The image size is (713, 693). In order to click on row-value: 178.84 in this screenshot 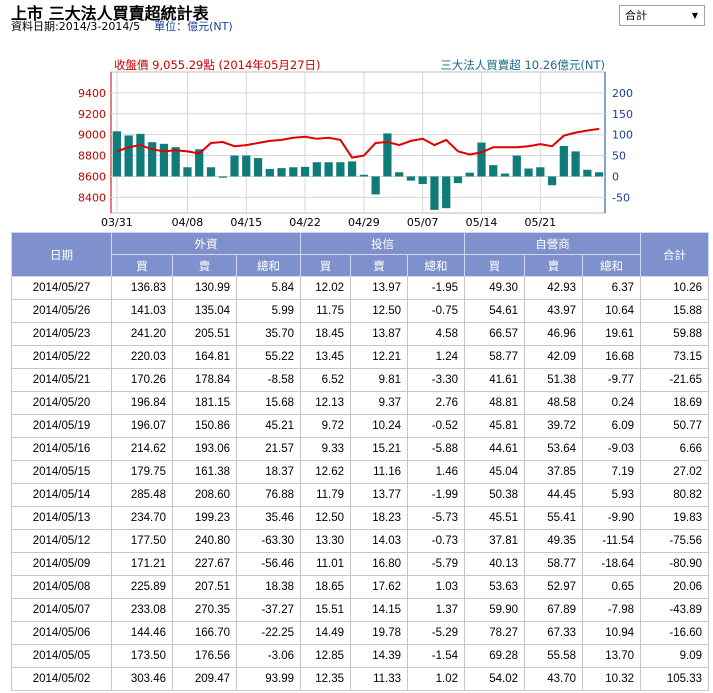, I will do `click(204, 380)`.